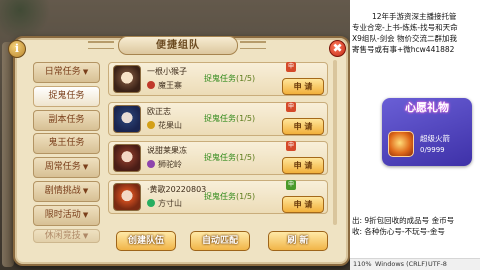  What do you see at coordinates (403, 220) in the screenshot?
I see `side-footer-line: 出: 9折包回收的成品号 金币号` at bounding box center [403, 220].